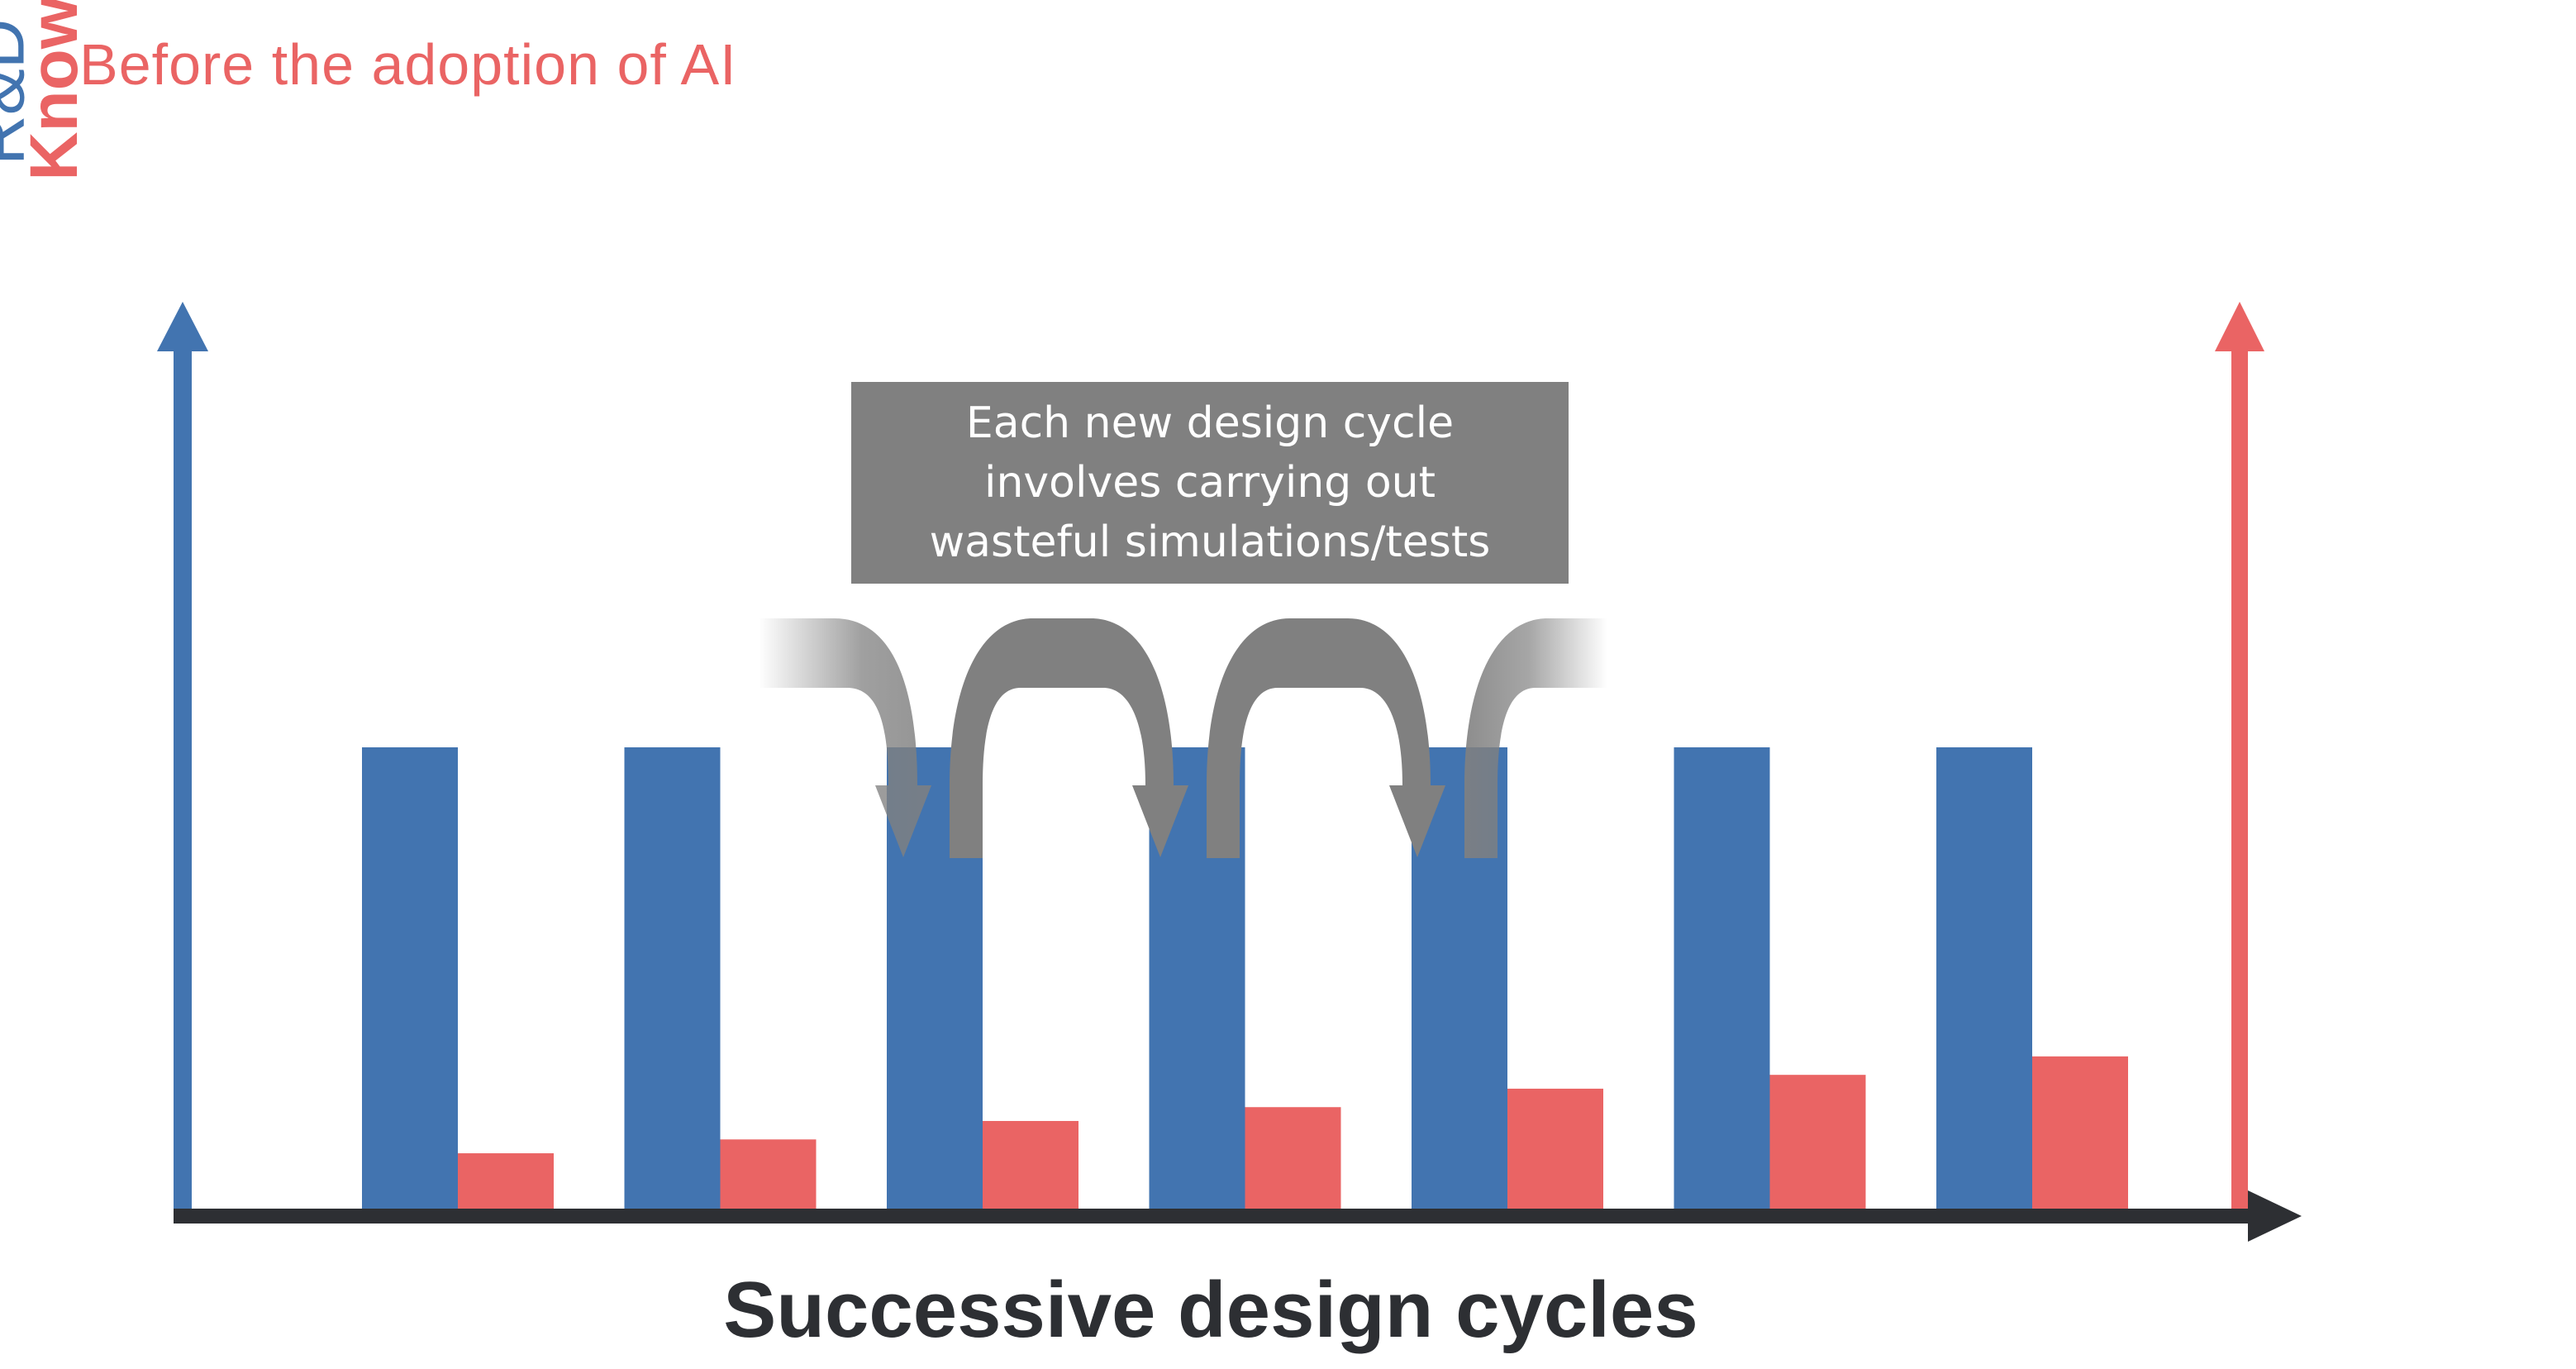  I want to click on cycle-arrow-outgoing-icon, so click(1536, 738).